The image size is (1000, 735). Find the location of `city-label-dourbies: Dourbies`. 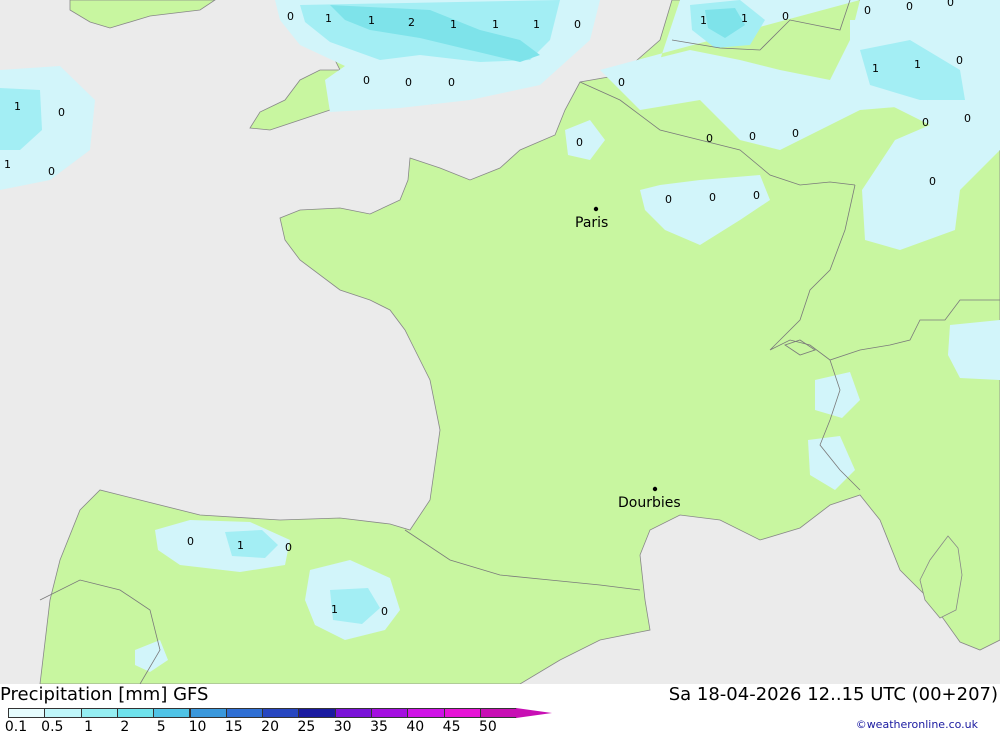

city-label-dourbies: Dourbies is located at coordinates (649, 503).